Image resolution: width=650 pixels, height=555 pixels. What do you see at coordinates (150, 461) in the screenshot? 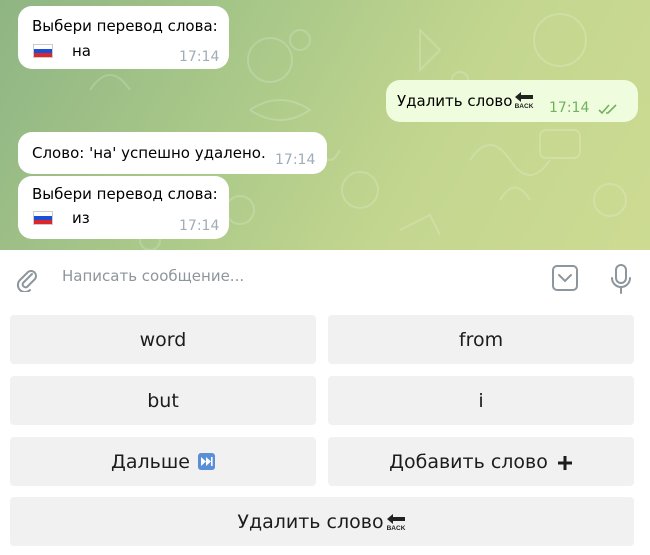
I see `next-button-label: Дальше` at bounding box center [150, 461].